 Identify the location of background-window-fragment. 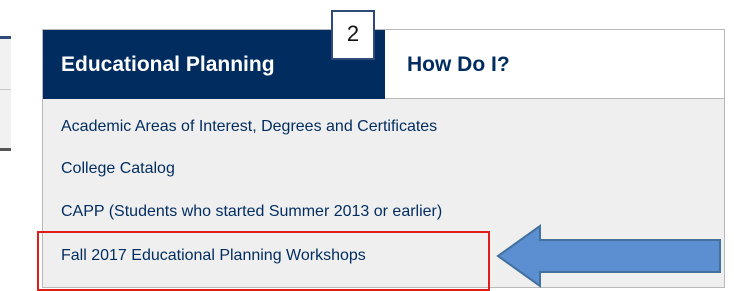
(5, 93).